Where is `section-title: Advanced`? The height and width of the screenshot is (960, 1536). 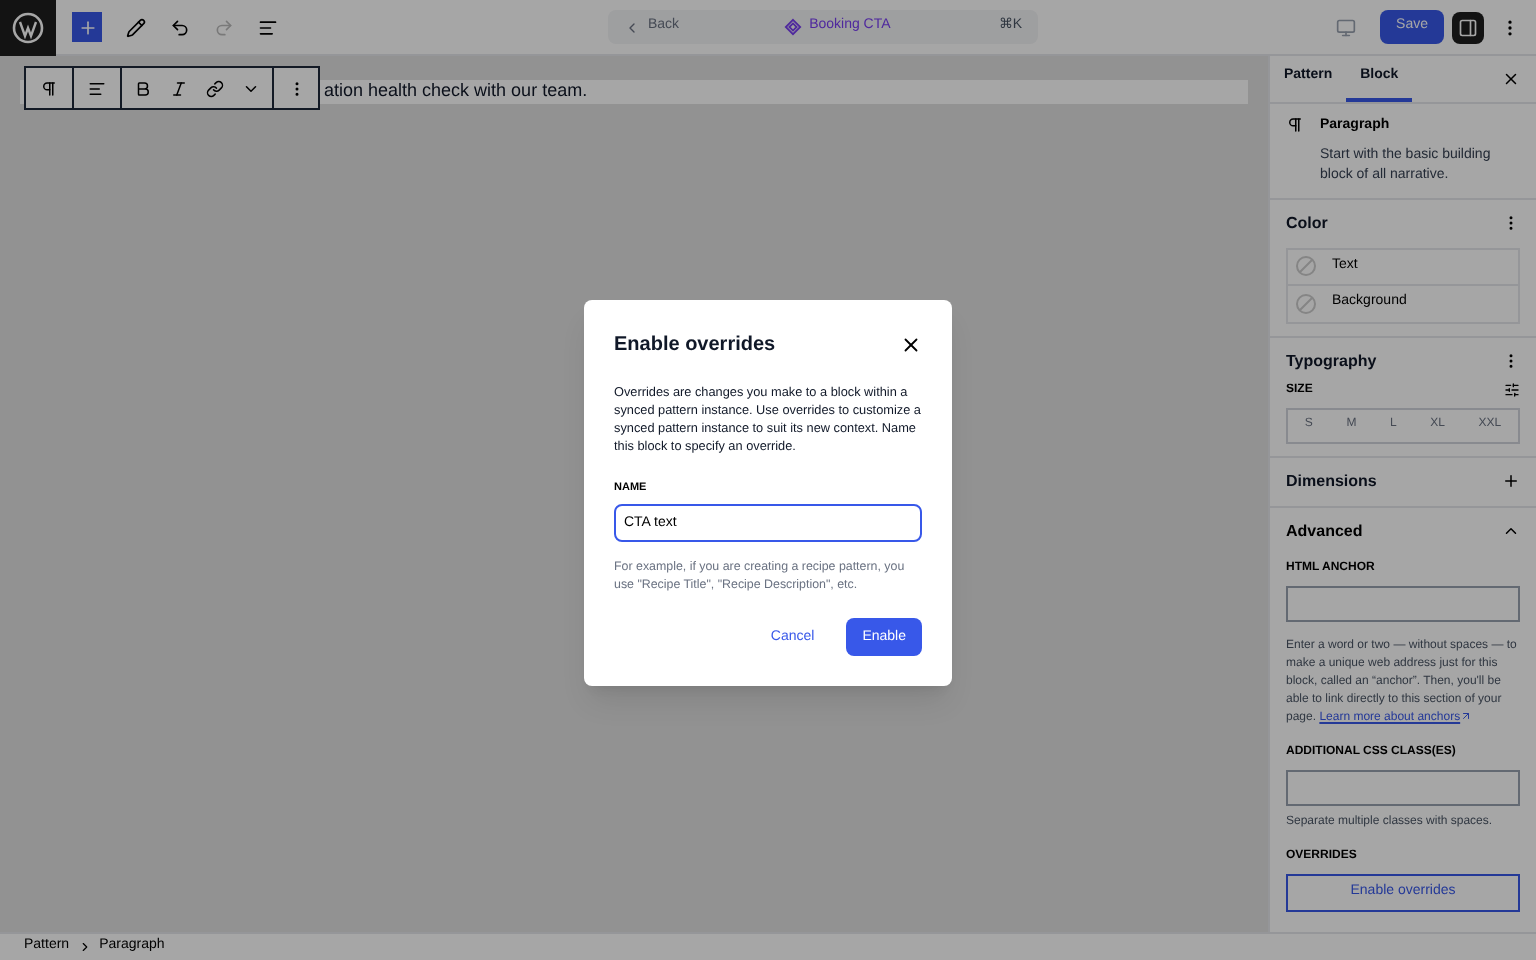
section-title: Advanced is located at coordinates (1324, 531).